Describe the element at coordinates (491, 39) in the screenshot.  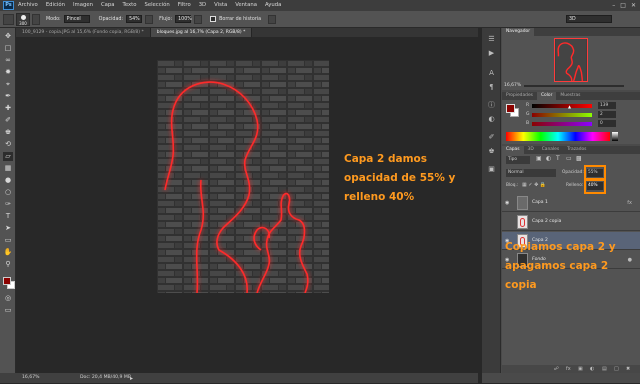
I see `history-panel-icon: ☰` at that location.